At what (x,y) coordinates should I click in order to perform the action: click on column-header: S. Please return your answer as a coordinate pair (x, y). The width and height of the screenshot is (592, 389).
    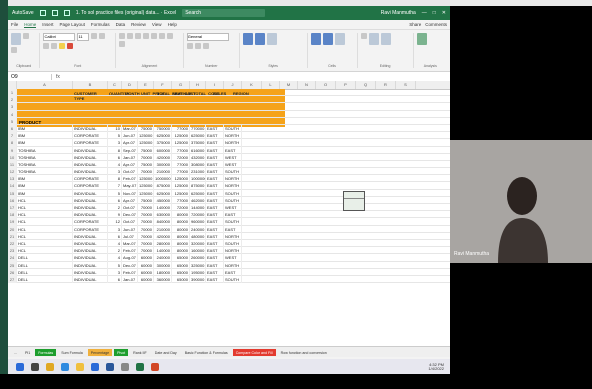
    Looking at the image, I should click on (406, 85).